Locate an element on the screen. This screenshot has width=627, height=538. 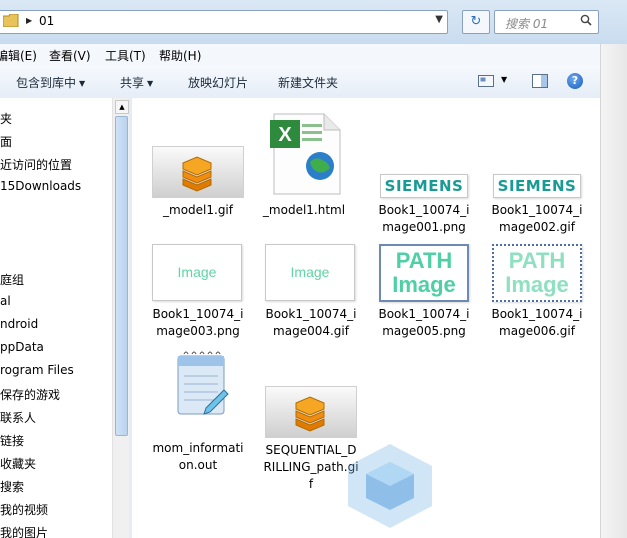
file-name-line: mom_informati is located at coordinates (198, 448).